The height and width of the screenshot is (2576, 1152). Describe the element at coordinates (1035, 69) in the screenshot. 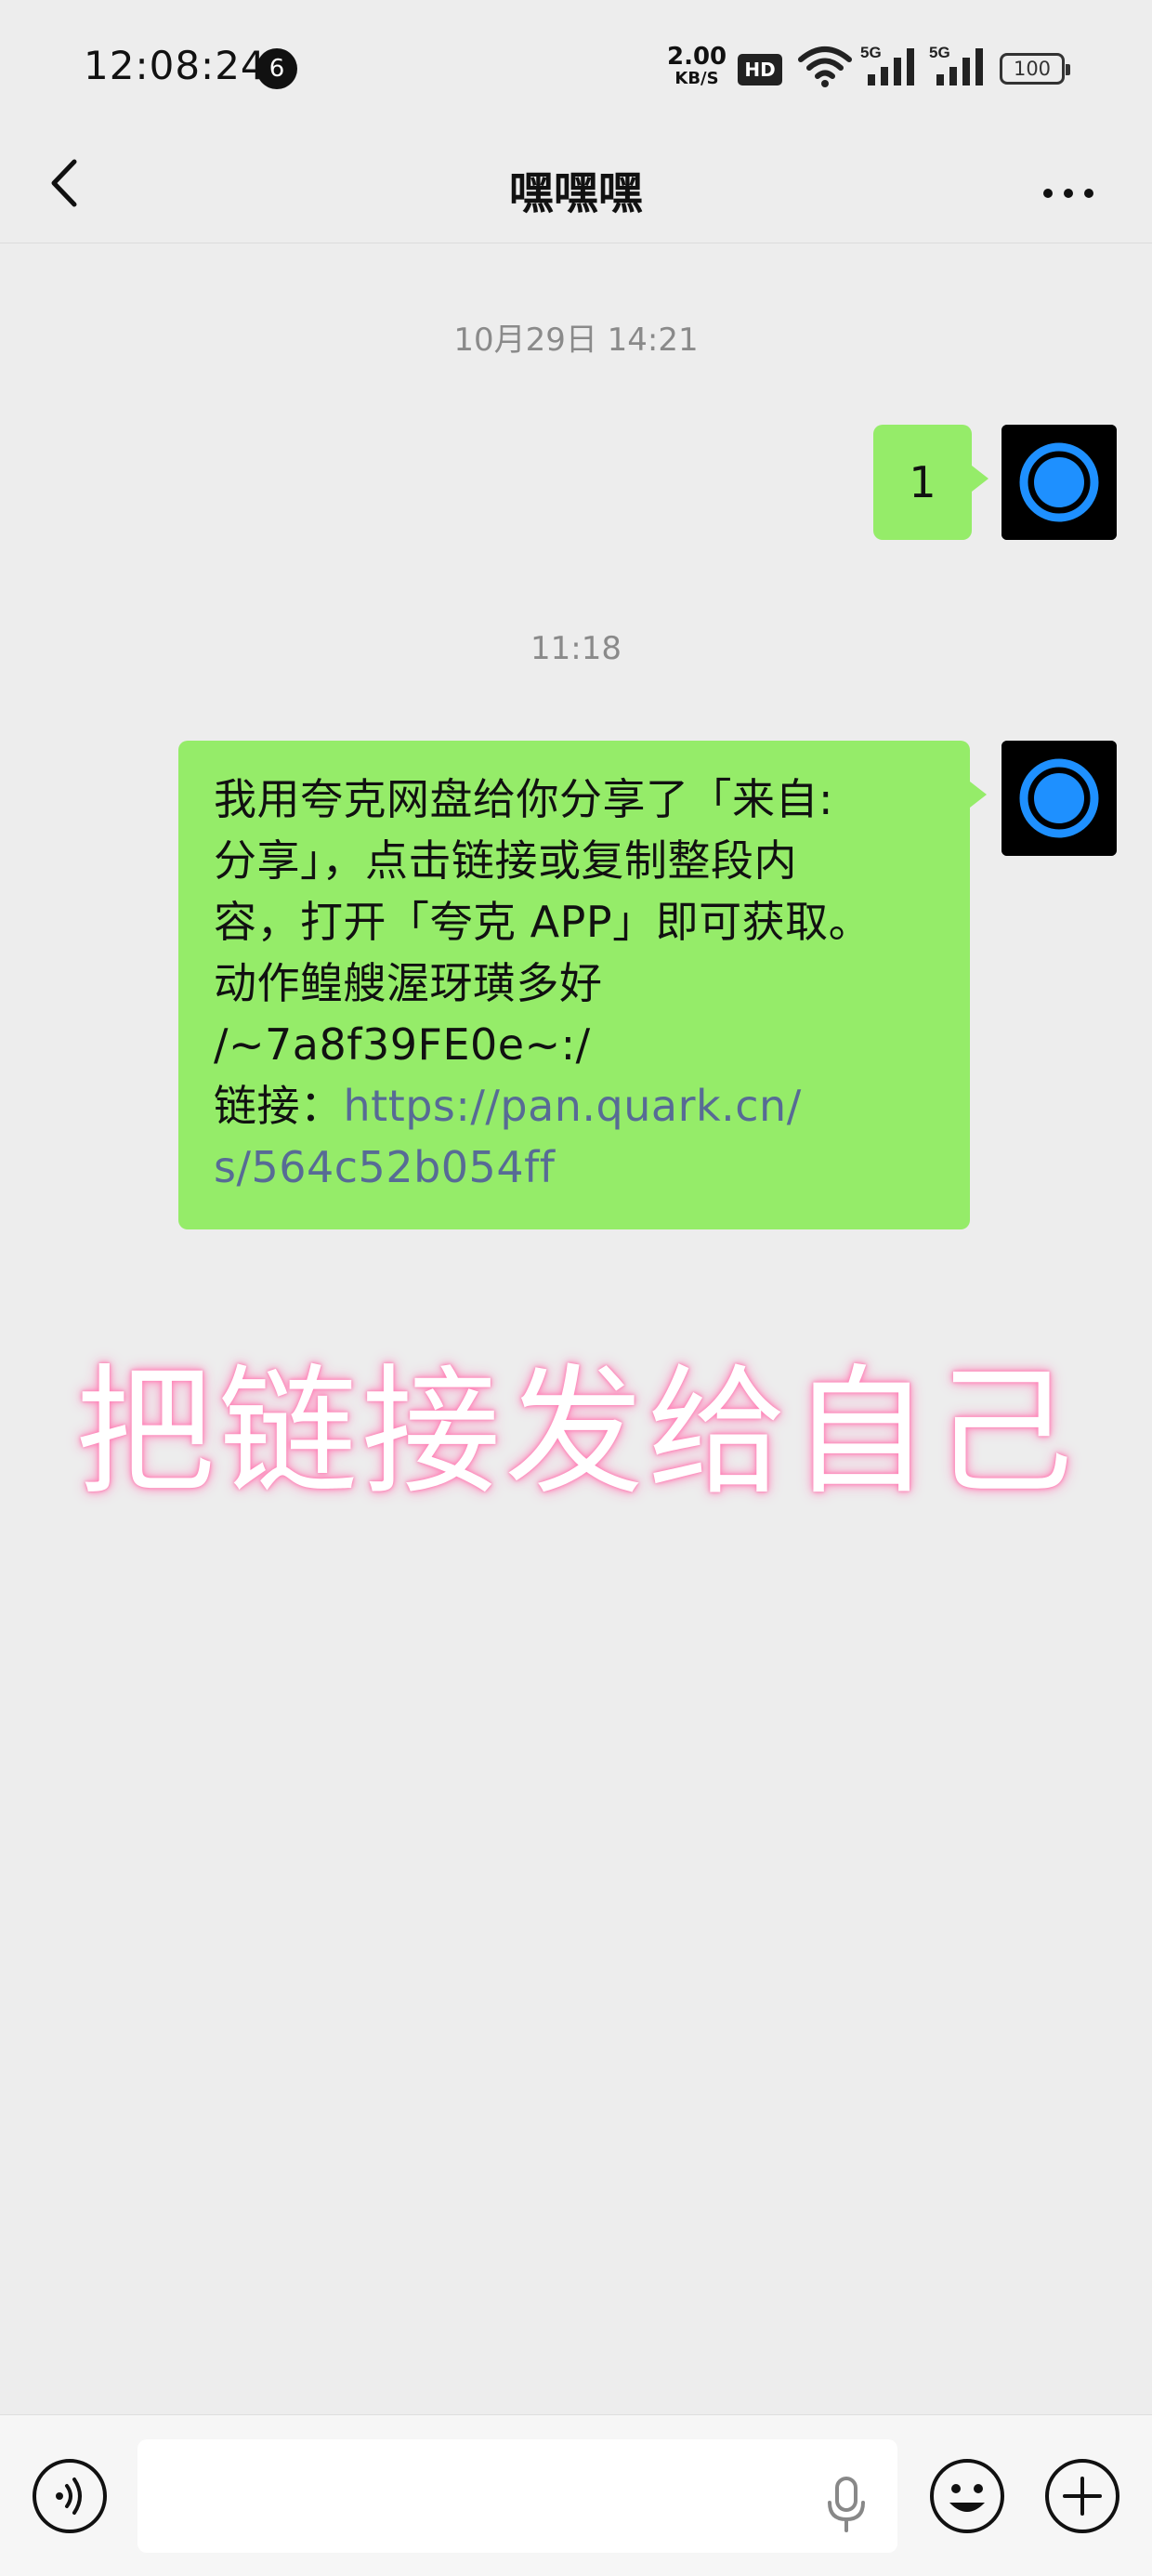

I see `battery-indicator: 100` at that location.